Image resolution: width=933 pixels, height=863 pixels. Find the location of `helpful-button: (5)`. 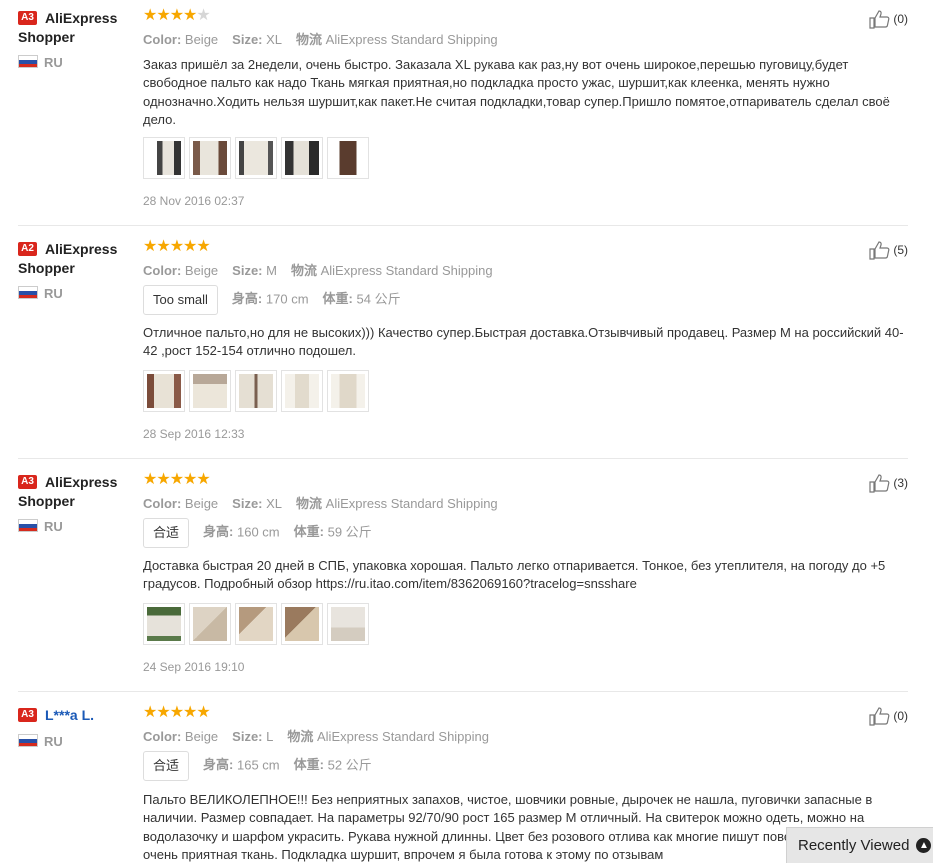

helpful-button: (5) is located at coordinates (888, 250).